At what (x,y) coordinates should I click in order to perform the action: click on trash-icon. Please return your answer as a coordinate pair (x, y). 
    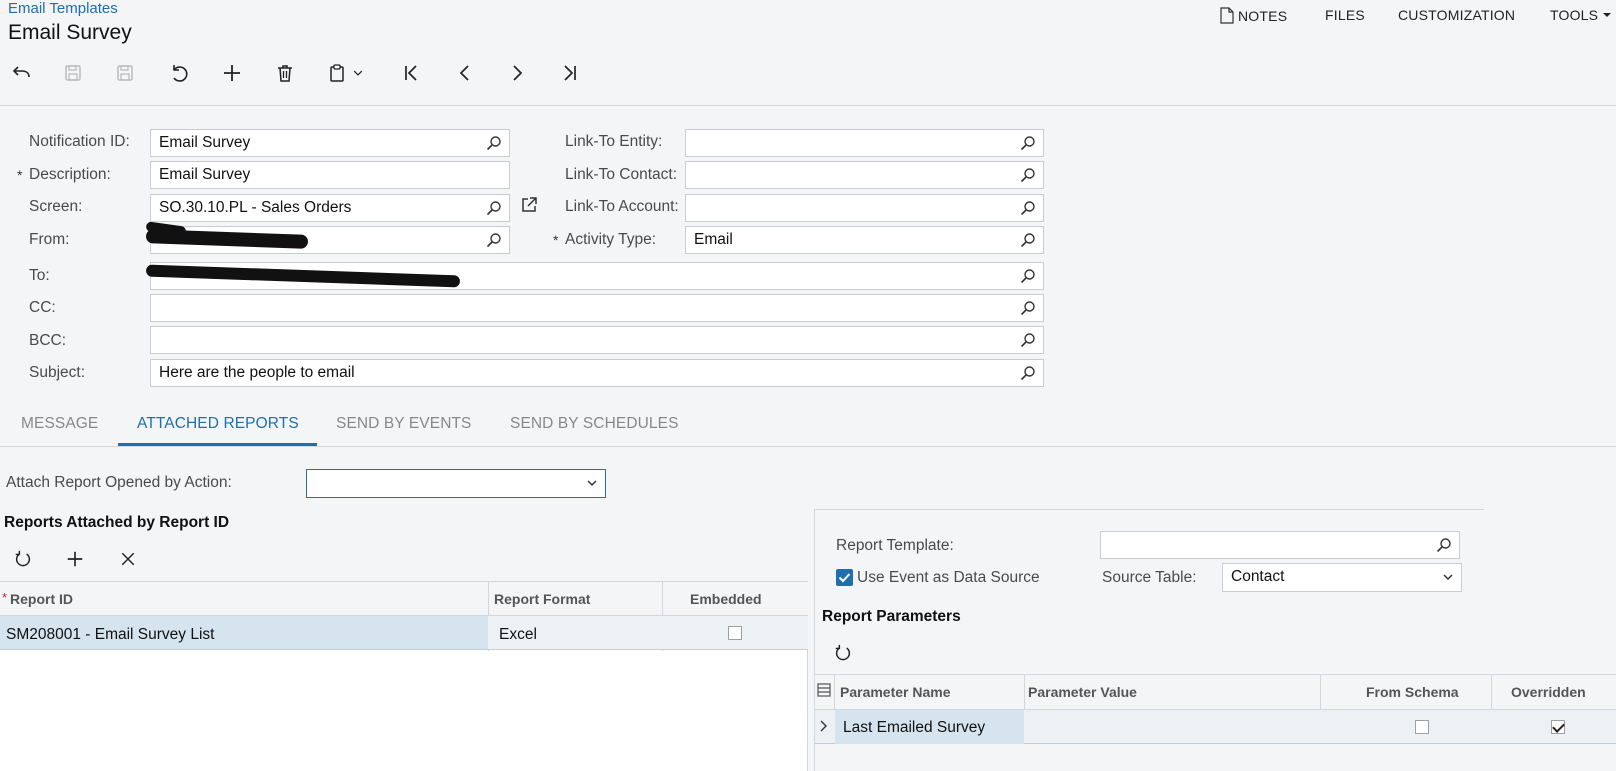
    Looking at the image, I should click on (285, 73).